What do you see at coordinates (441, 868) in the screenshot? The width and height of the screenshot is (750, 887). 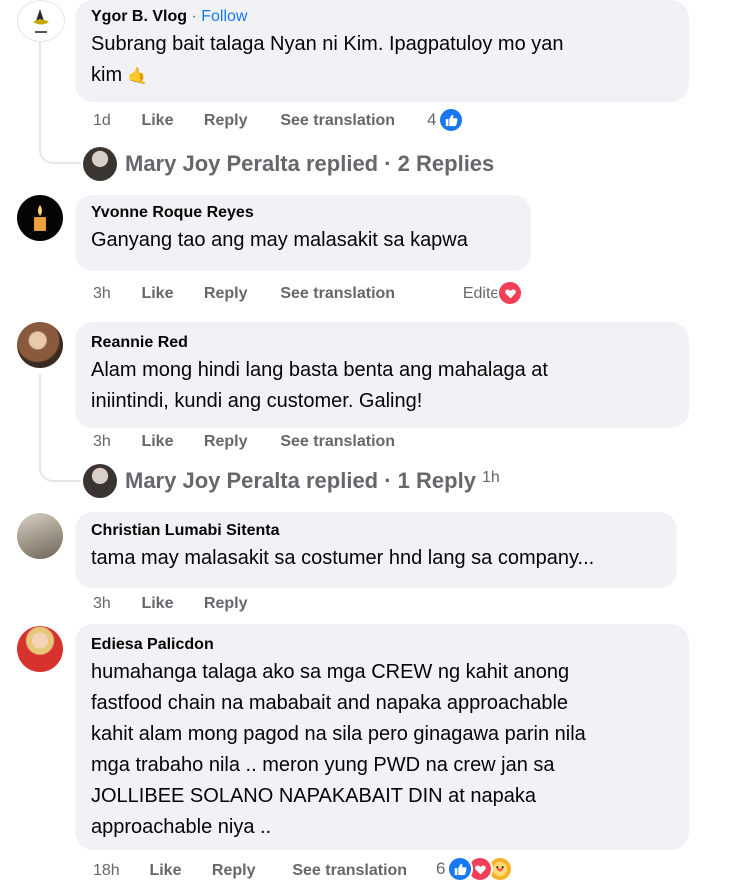 I see `reaction-count: 6` at bounding box center [441, 868].